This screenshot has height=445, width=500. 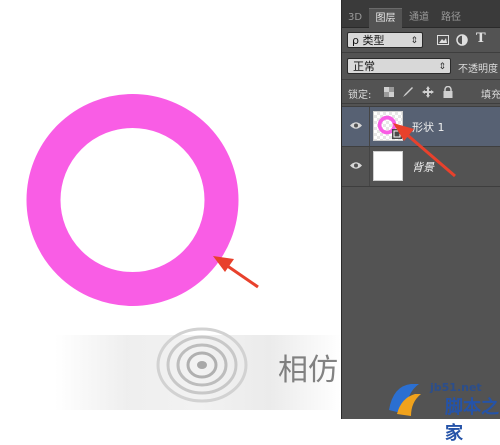 I want to click on logo-name-text: 脚本之家, so click(x=472, y=420).